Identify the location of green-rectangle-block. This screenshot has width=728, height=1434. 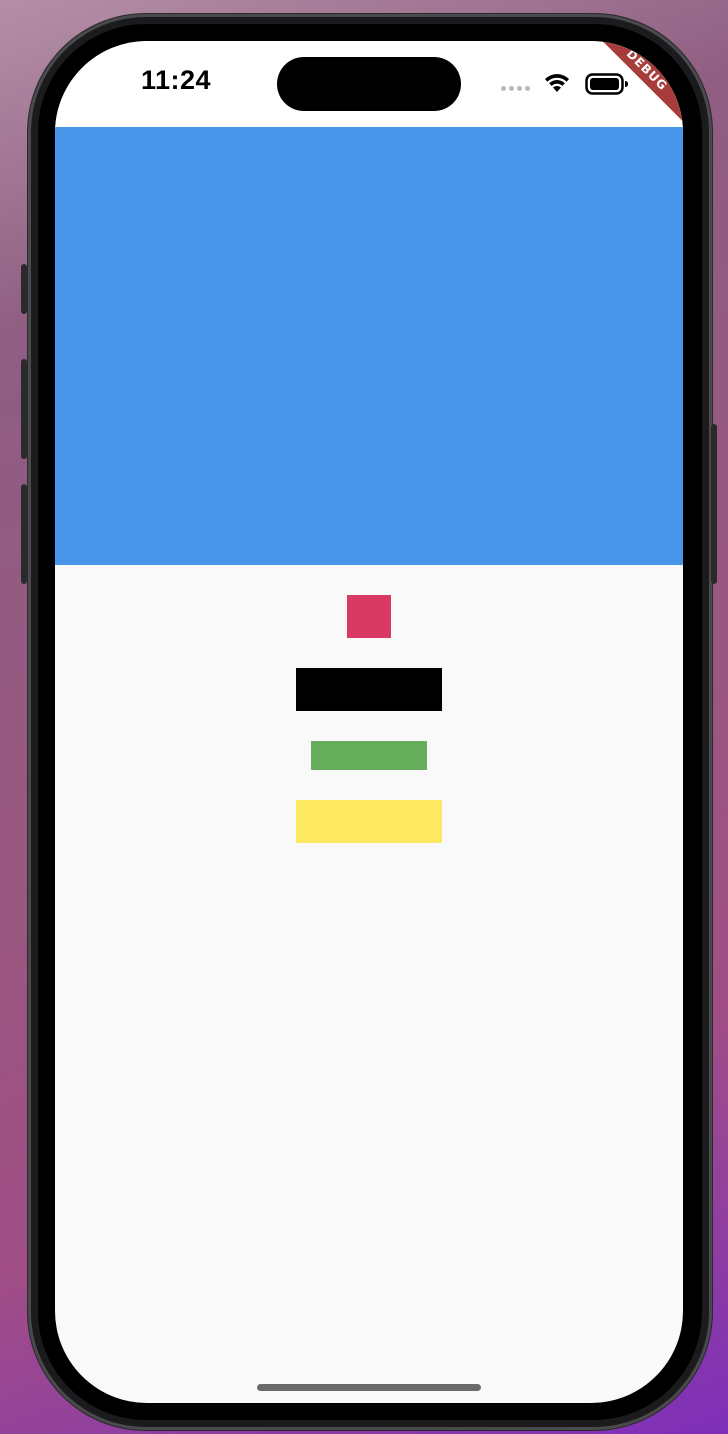
(369, 755).